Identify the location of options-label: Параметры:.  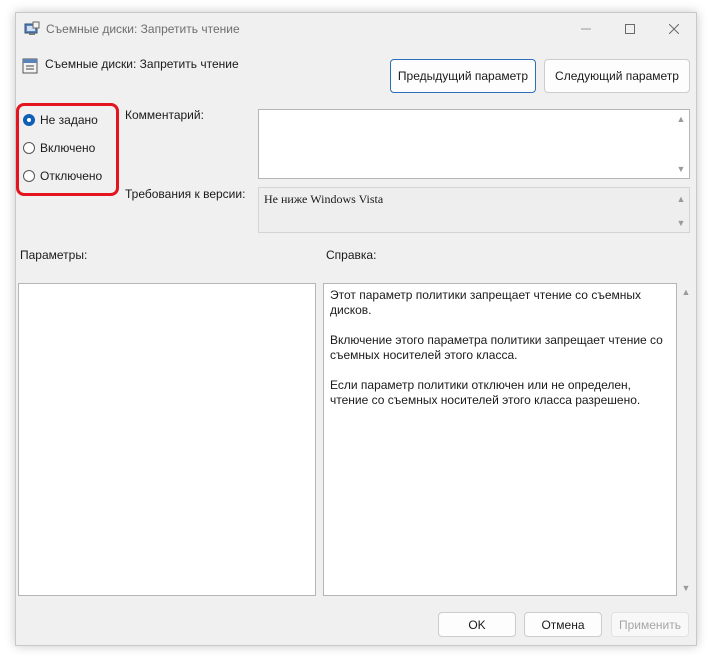
(54, 255).